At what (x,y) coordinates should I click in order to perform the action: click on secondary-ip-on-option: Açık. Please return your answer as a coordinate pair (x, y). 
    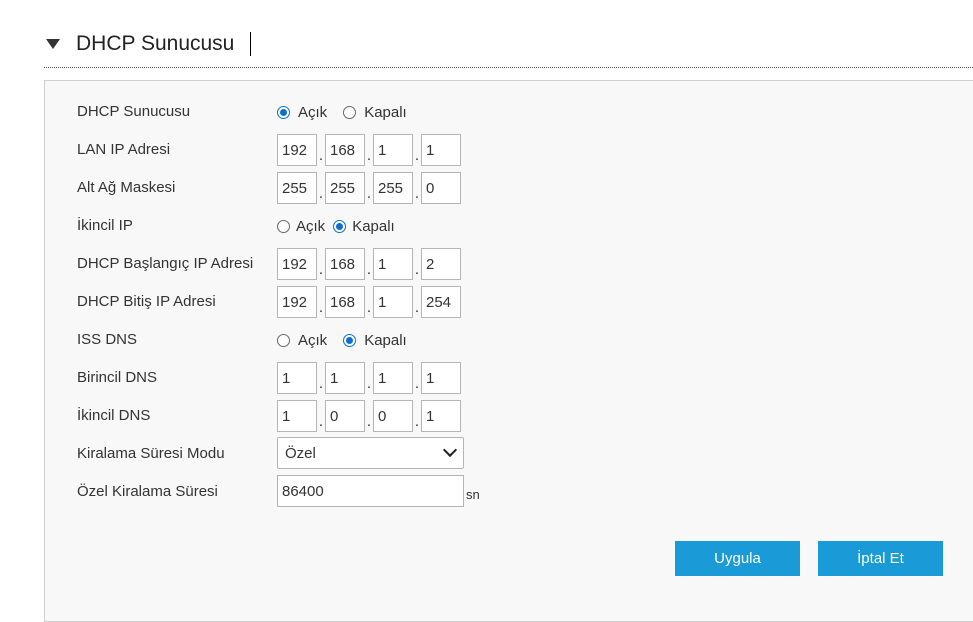
    Looking at the image, I should click on (301, 226).